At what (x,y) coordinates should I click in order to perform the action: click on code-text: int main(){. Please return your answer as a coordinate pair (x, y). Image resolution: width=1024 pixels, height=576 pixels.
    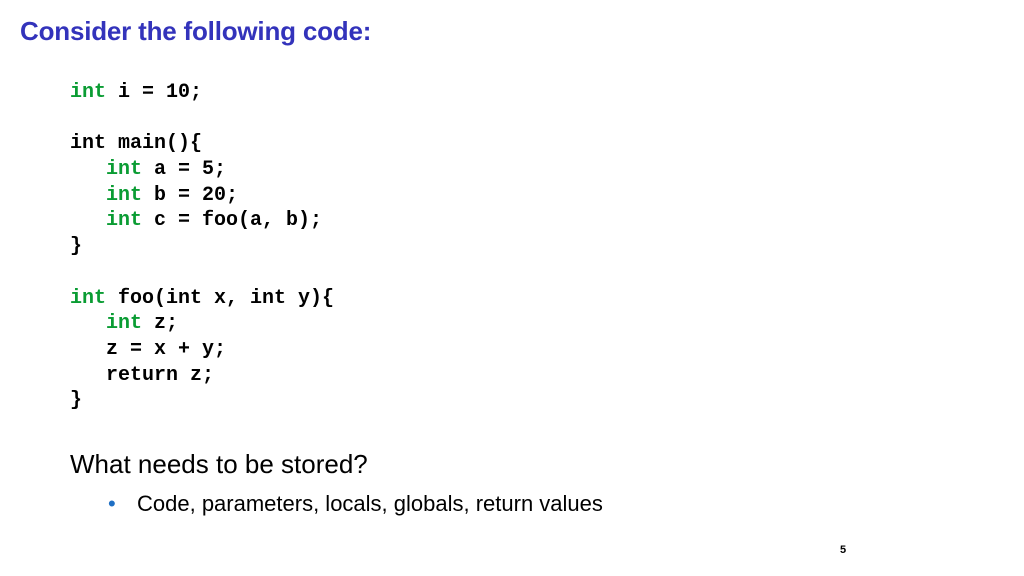
    Looking at the image, I should click on (136, 144).